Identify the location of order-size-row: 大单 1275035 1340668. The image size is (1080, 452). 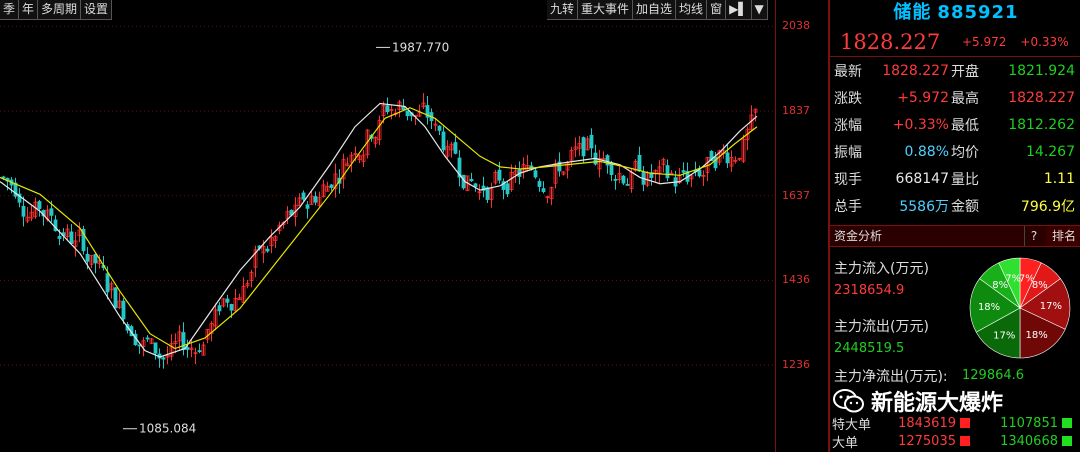
(955, 441).